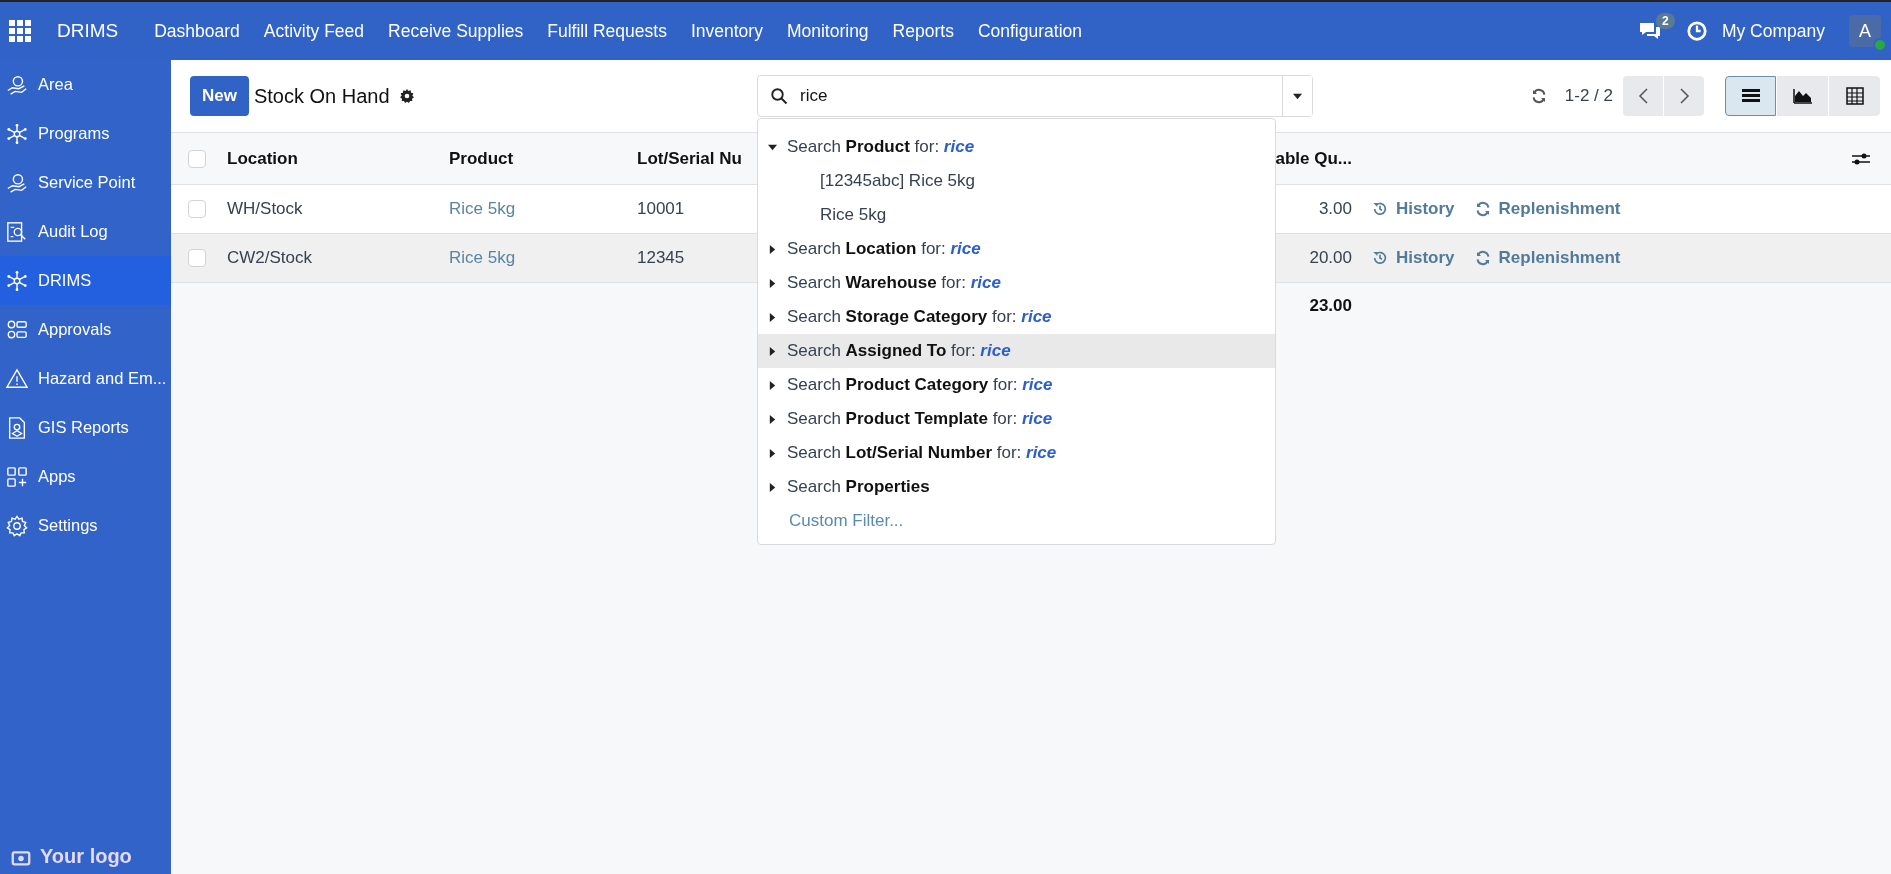  What do you see at coordinates (1665, 21) in the screenshot?
I see `message-count-badge: 2` at bounding box center [1665, 21].